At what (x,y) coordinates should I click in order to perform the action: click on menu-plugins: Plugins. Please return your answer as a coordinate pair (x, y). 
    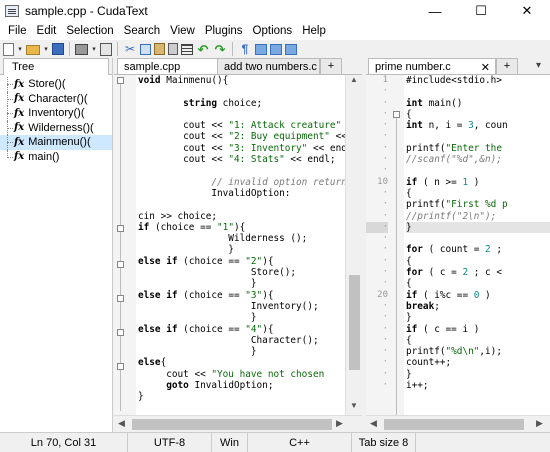
    Looking at the image, I should click on (224, 31).